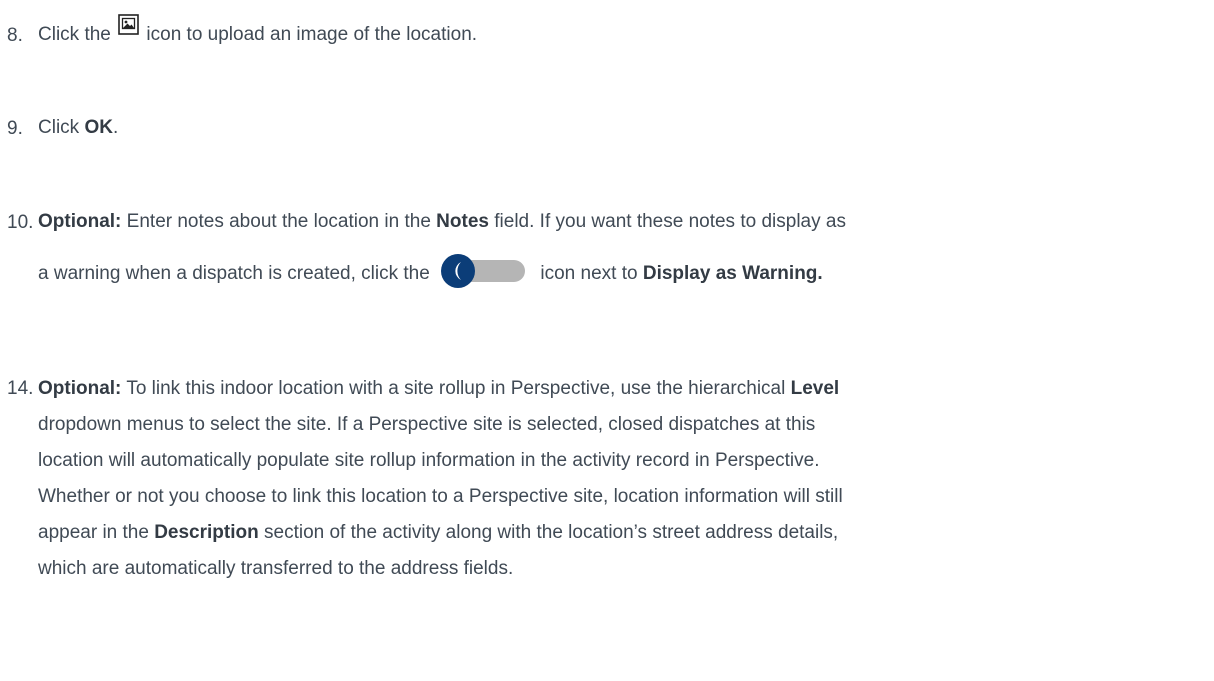 The height and width of the screenshot is (681, 1214). What do you see at coordinates (96, 532) in the screenshot?
I see `step-text: appear in the` at bounding box center [96, 532].